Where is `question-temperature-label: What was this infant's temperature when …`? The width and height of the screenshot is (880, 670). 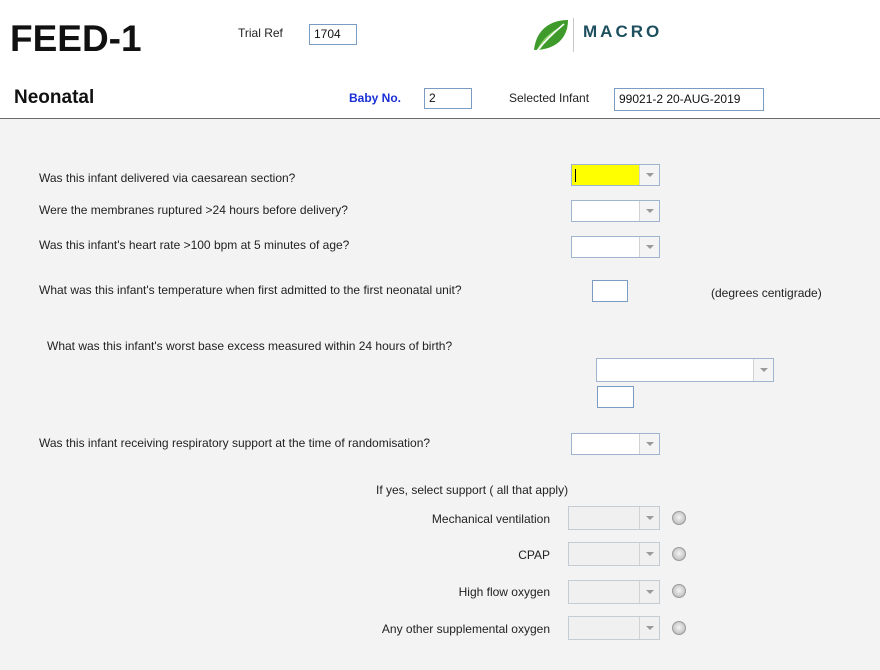
question-temperature-label: What was this infant's temperature when … is located at coordinates (250, 290).